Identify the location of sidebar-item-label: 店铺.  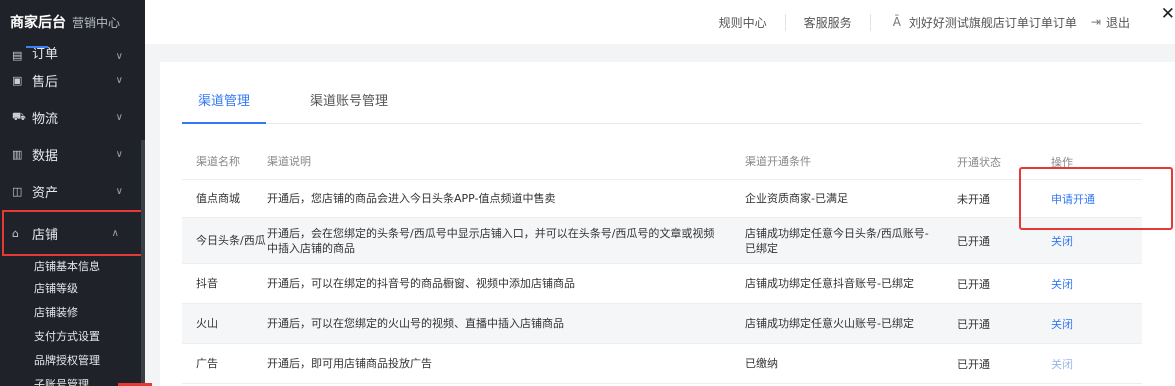
(45, 235).